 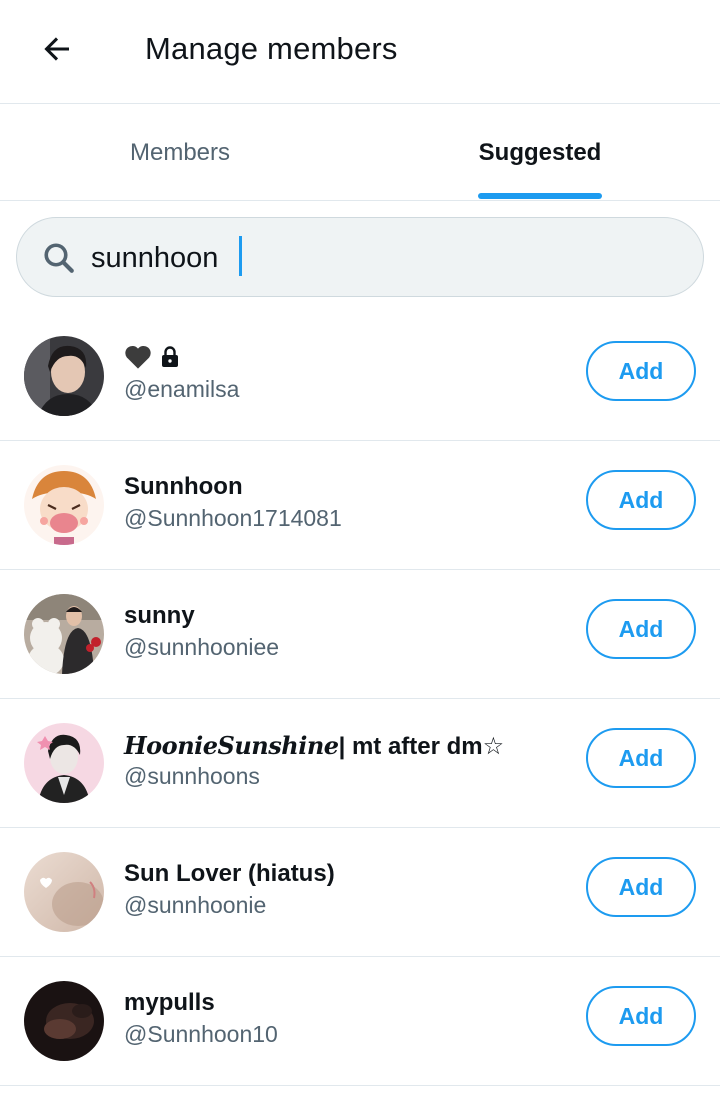 I want to click on user-row: Sun Lover (hiatus) @sunnhoonie Add, so click(x=360, y=892).